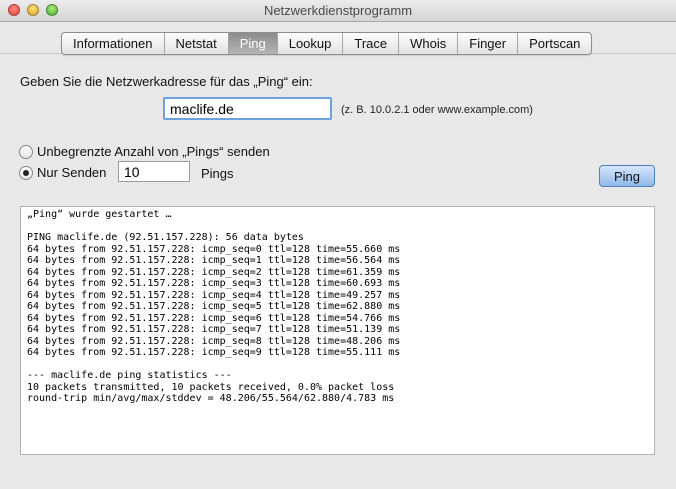 The image size is (676, 489). I want to click on tab-trace: Trace, so click(371, 43).